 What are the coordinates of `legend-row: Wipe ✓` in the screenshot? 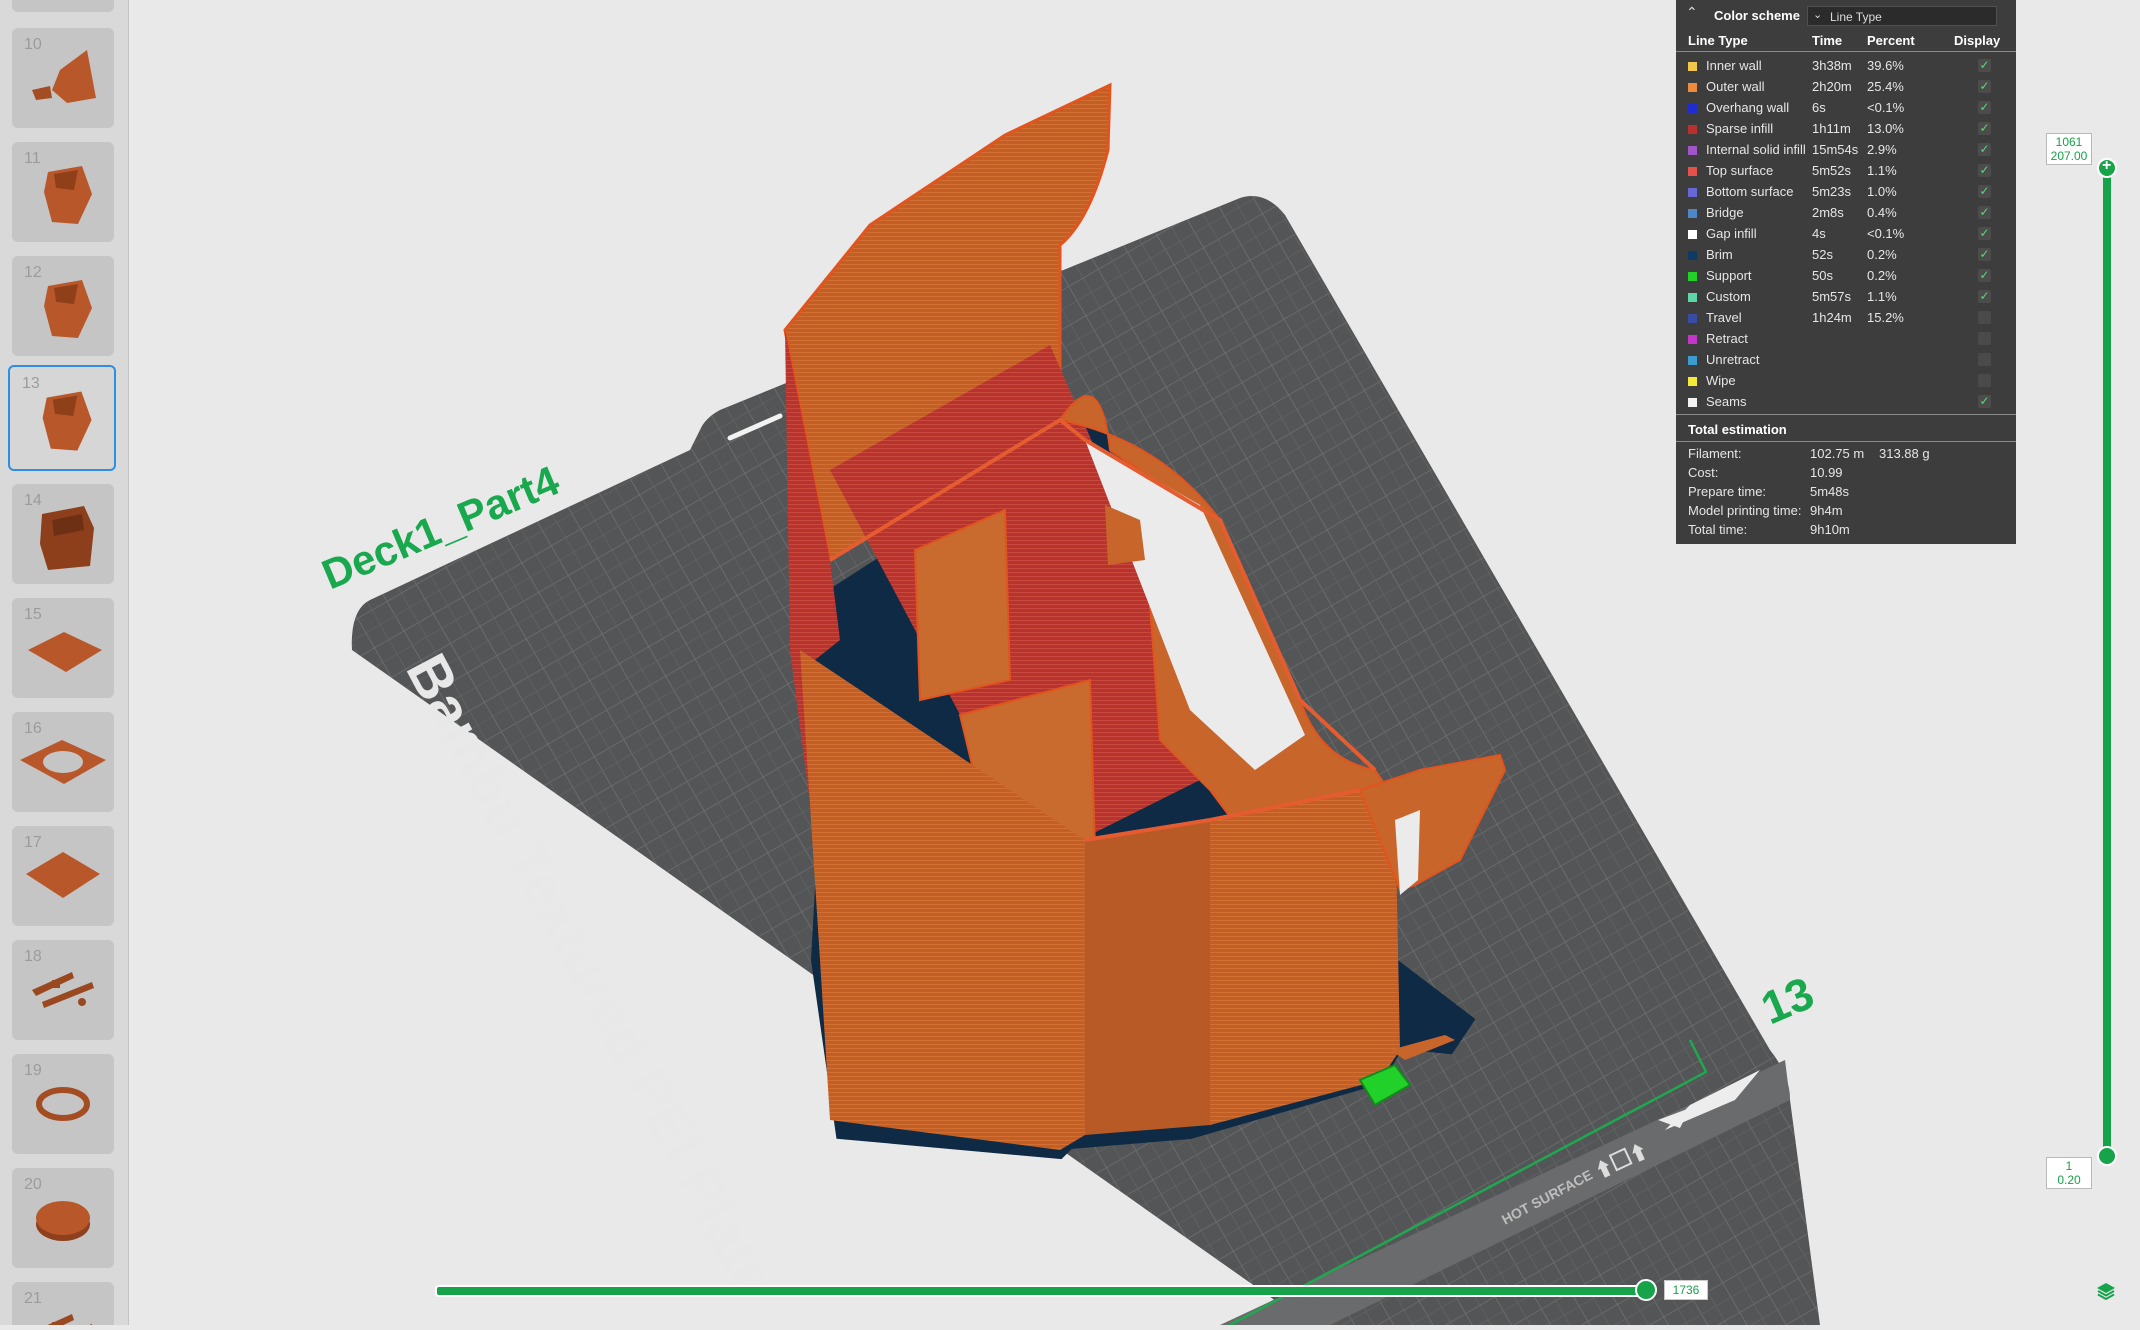 It's located at (1846, 381).